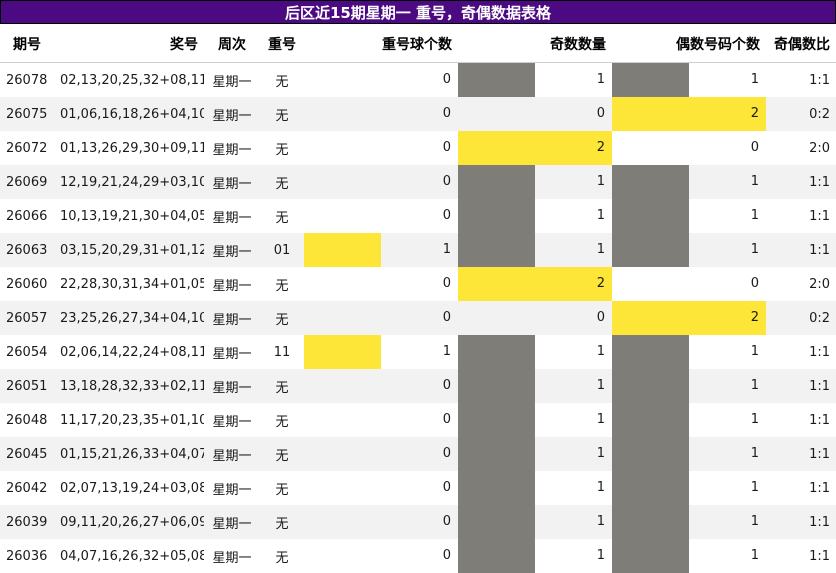 The height and width of the screenshot is (573, 836). I want to click on col-header-odd-count: 奇数数量, so click(535, 44).